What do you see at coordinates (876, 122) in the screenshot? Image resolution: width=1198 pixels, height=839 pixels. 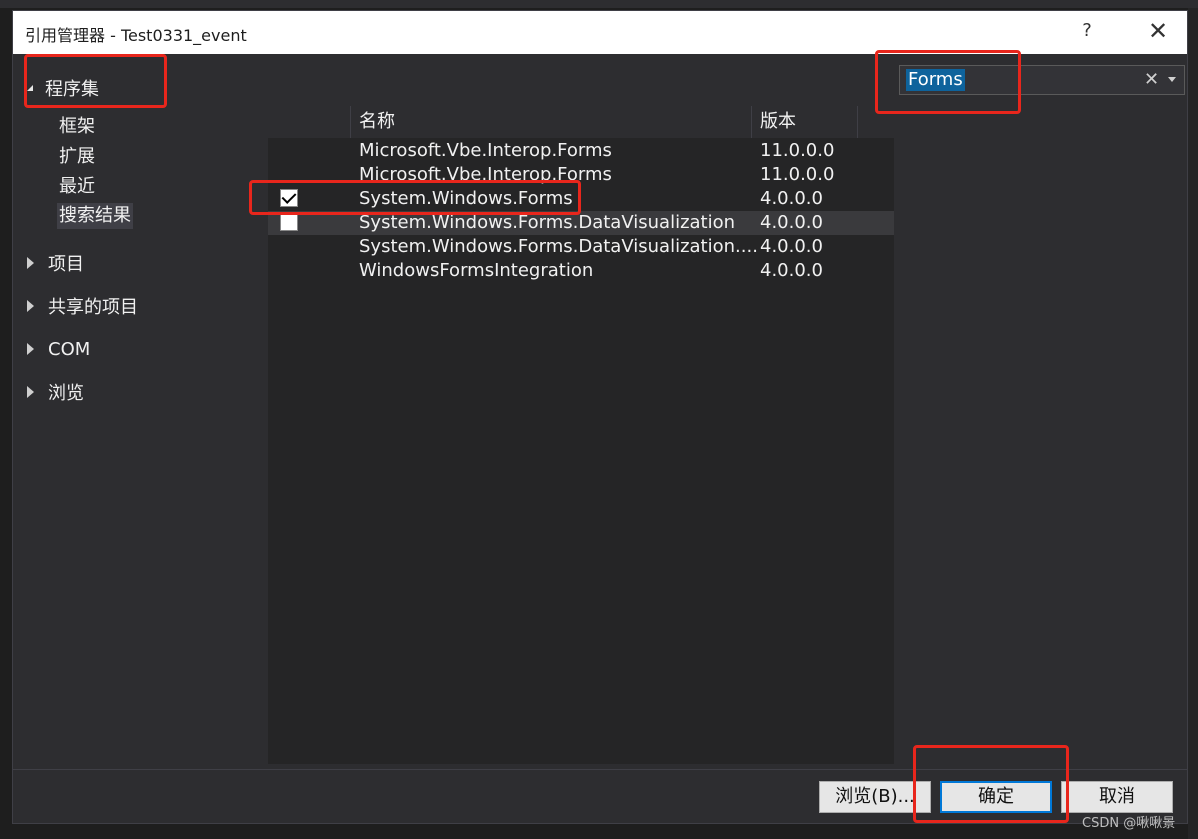 I see `extra-column-header` at bounding box center [876, 122].